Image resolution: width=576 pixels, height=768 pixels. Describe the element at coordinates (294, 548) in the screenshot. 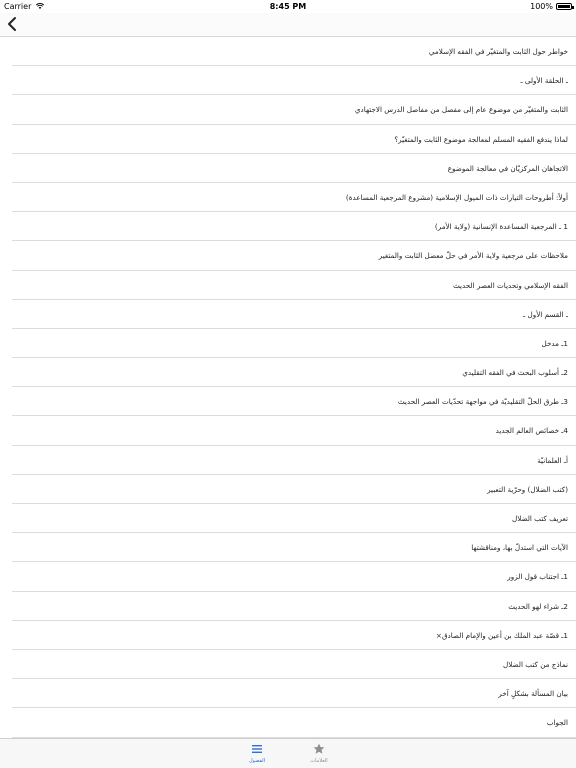

I see `chapter-list-item: الآيات التي استدلّ بها، ومناقشتها` at that location.